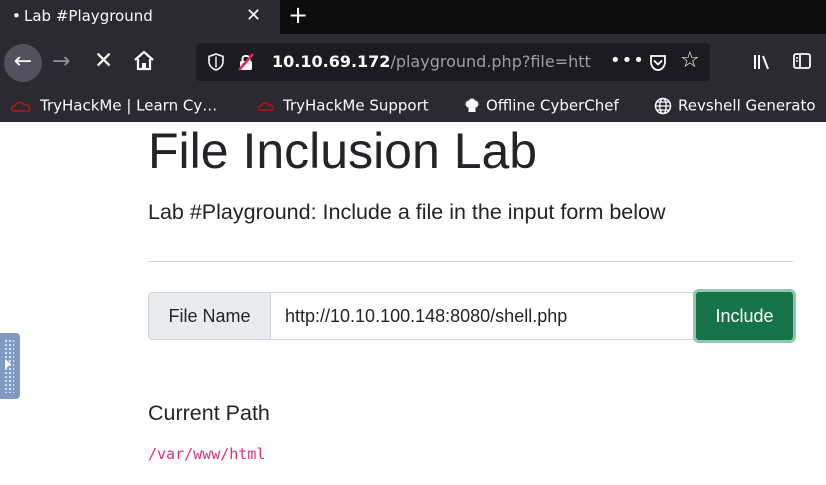 Image resolution: width=826 pixels, height=485 pixels. I want to click on tab-strip: • Lab #Playground ✕ +, so click(413, 17).